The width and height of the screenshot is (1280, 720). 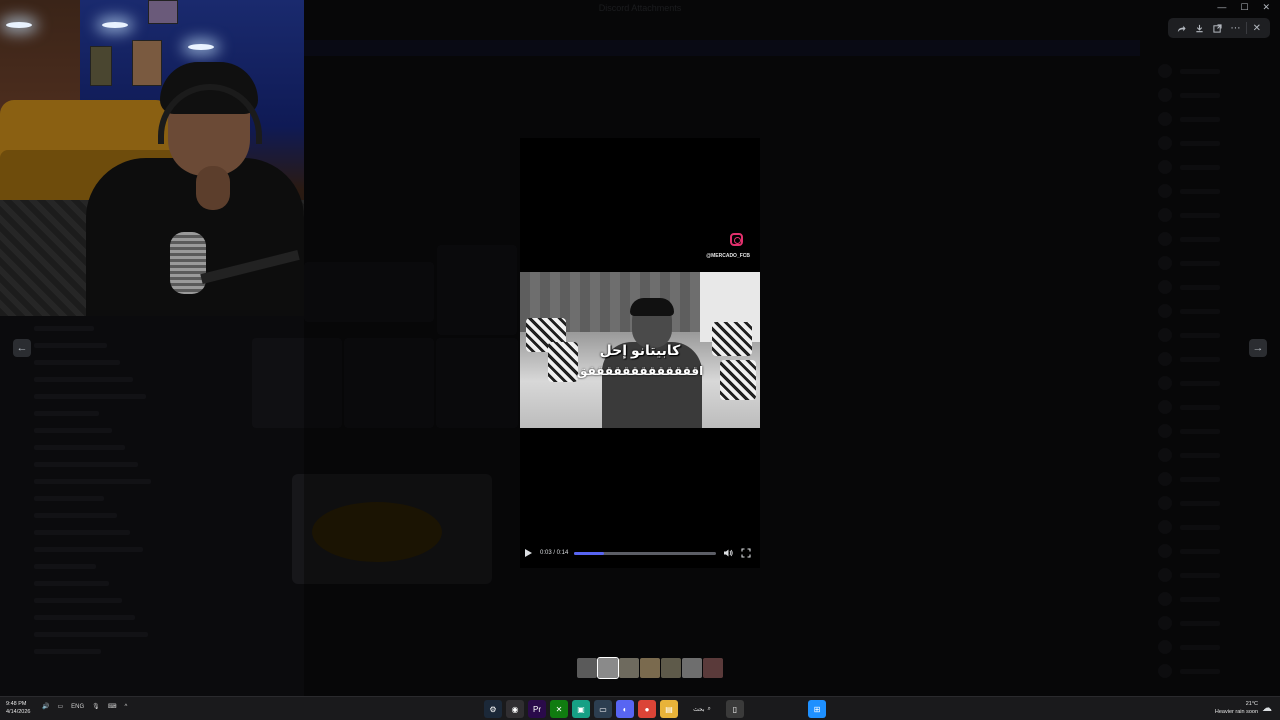 What do you see at coordinates (18, 712) in the screenshot?
I see `clock-date: 4/14/2026` at bounding box center [18, 712].